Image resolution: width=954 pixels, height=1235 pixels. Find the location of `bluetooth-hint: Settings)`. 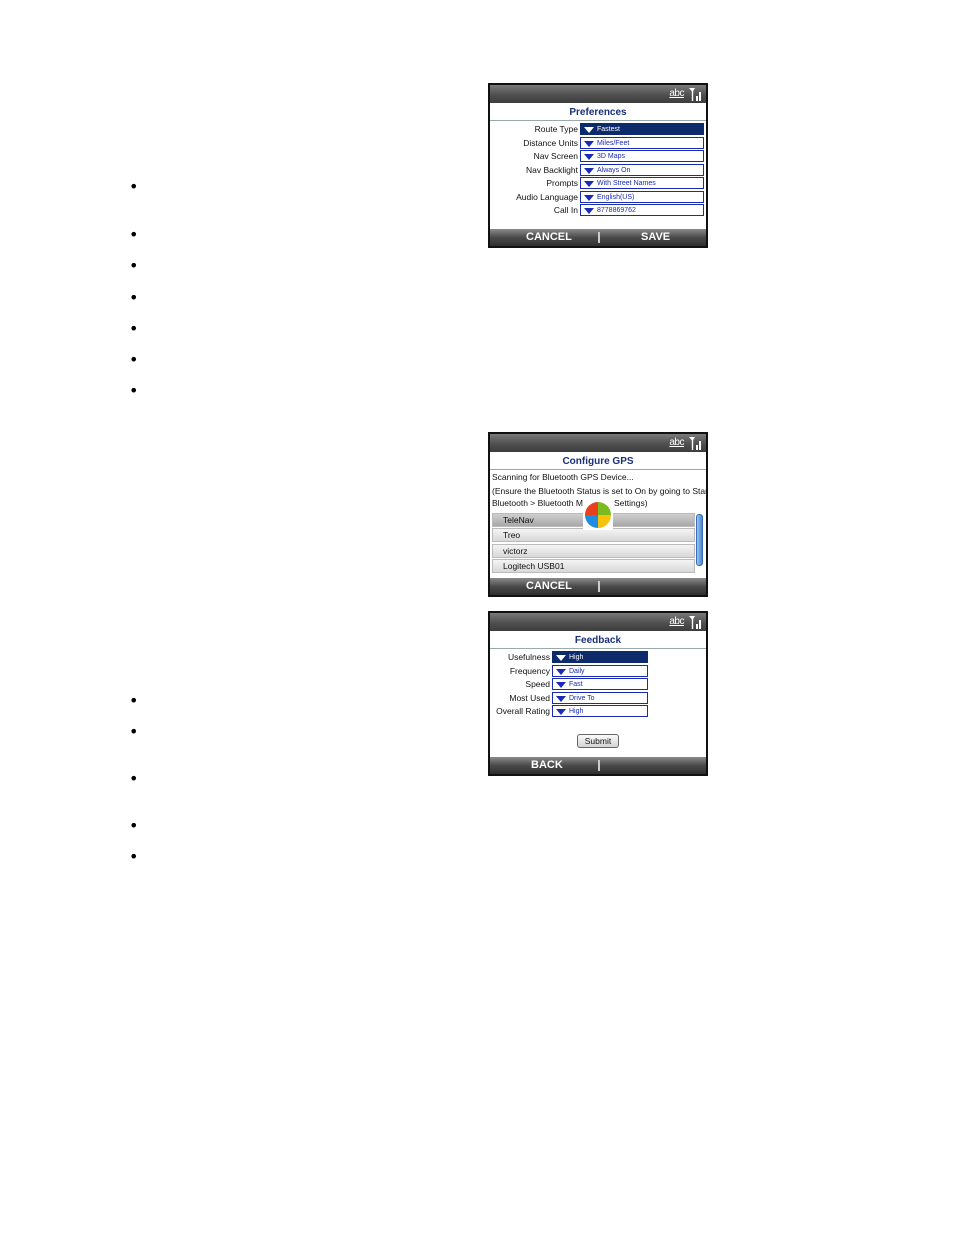

bluetooth-hint: Settings) is located at coordinates (631, 503).